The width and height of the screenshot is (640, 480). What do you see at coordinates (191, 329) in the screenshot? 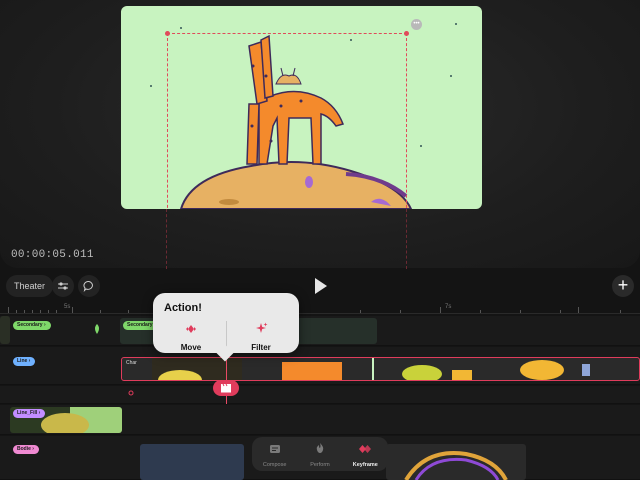
I see `diamond-arrows-icon` at bounding box center [191, 329].